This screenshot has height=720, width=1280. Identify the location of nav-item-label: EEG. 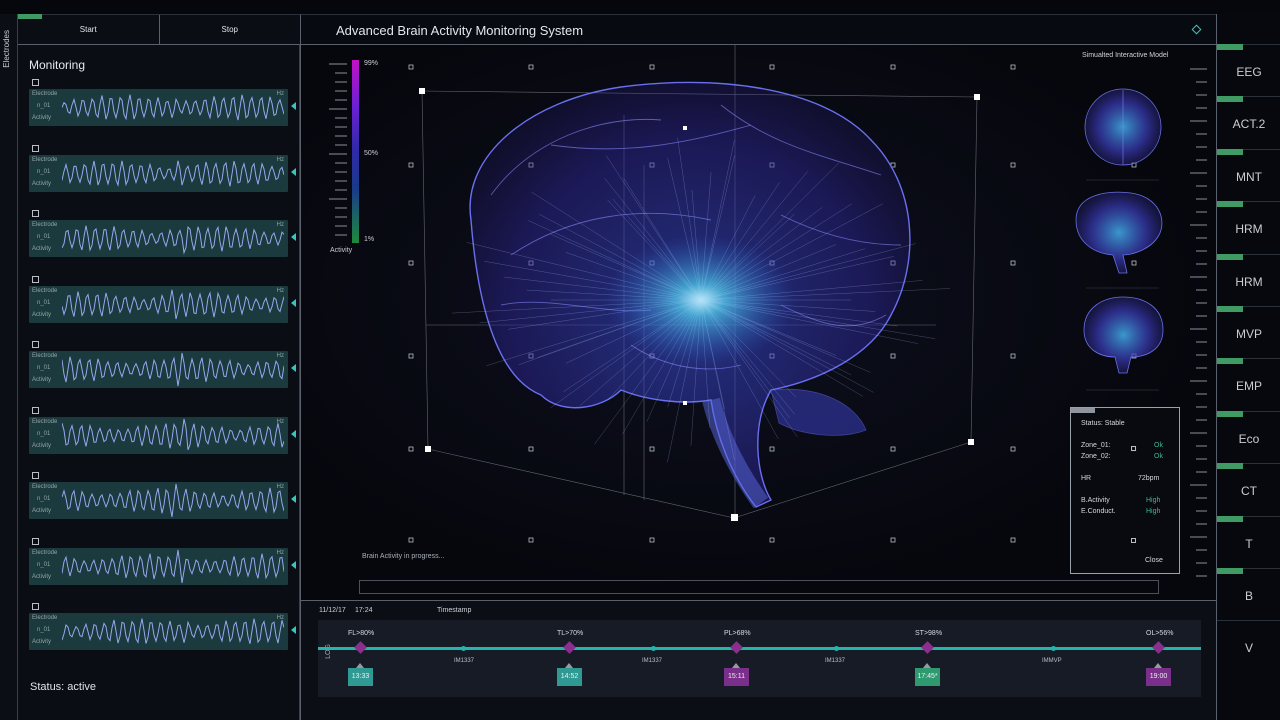
(1249, 72).